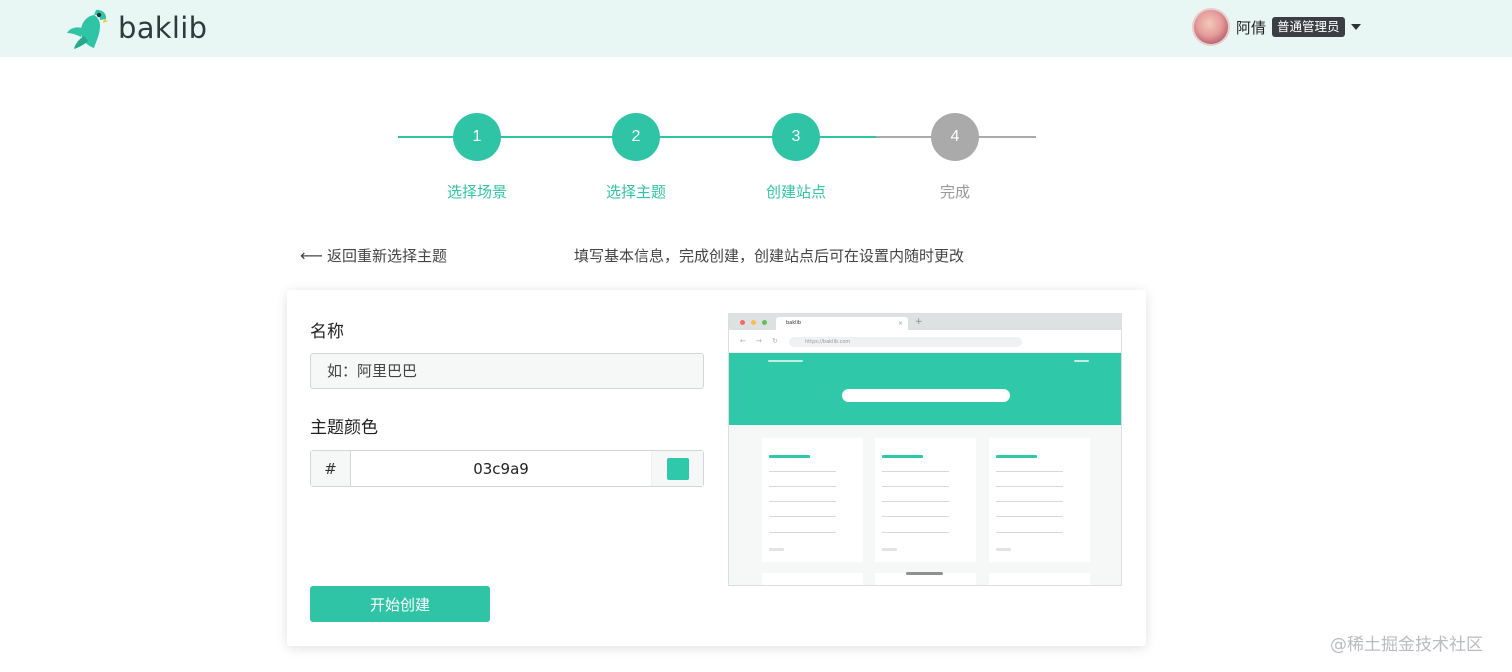  I want to click on role-badge: 普通管理员, so click(1308, 27).